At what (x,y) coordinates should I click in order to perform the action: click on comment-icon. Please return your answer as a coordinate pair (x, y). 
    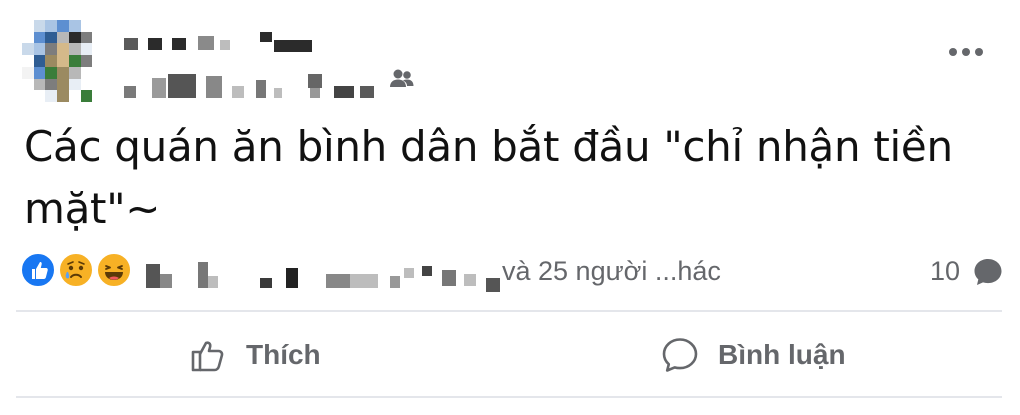
    Looking at the image, I should click on (680, 355).